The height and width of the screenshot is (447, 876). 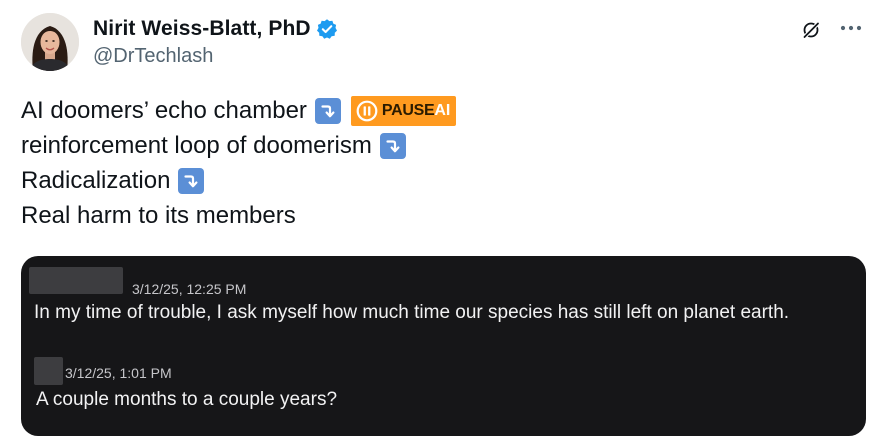 I want to click on tweet-line: reinforcement loop of doomerism, so click(x=238, y=145).